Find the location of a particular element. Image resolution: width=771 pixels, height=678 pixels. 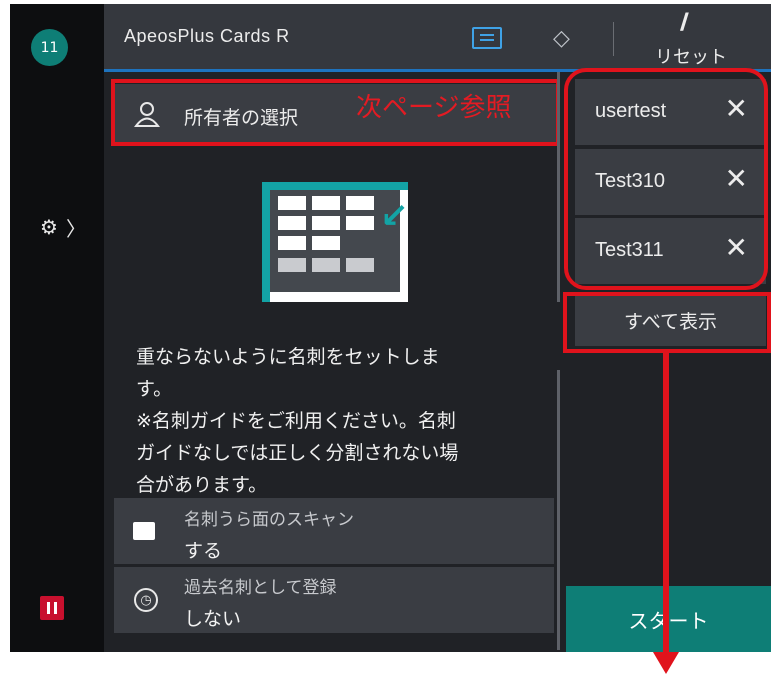

illustration-guide-left is located at coordinates (266, 242).